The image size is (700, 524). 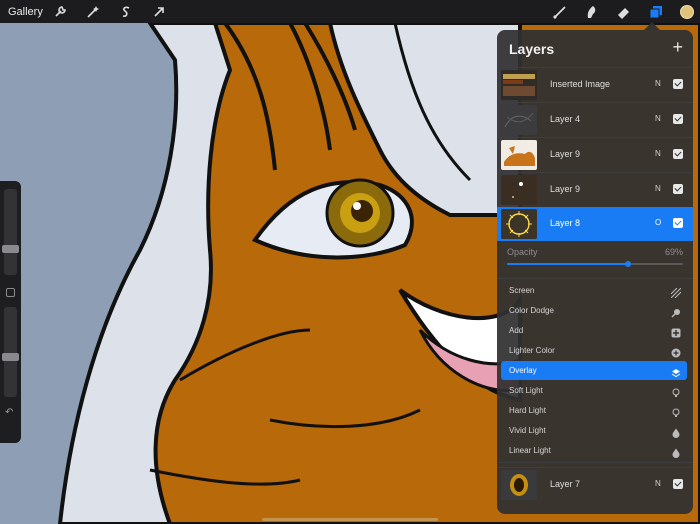 I want to click on opacity-slider, so click(x=595, y=264).